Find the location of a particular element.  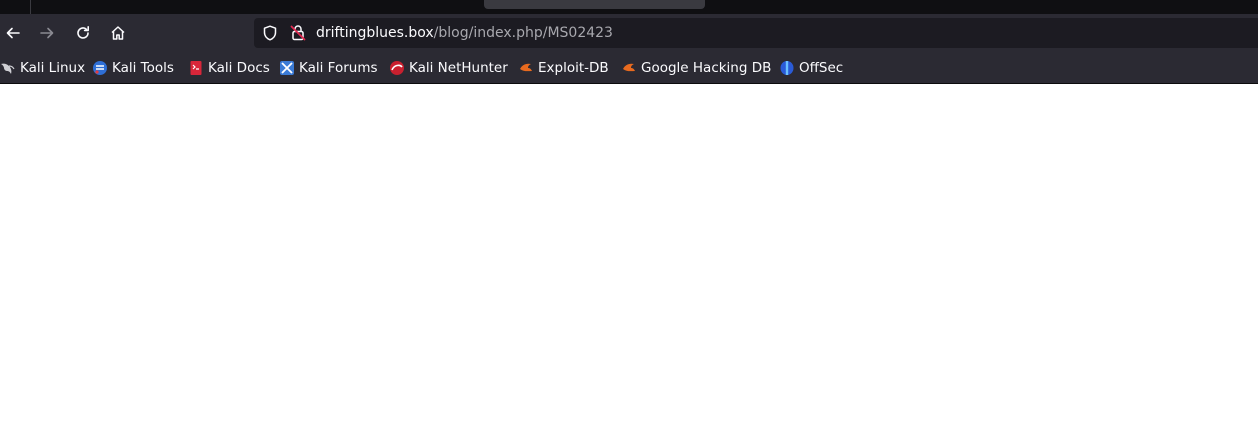

kali-tools-icon is located at coordinates (100, 68).